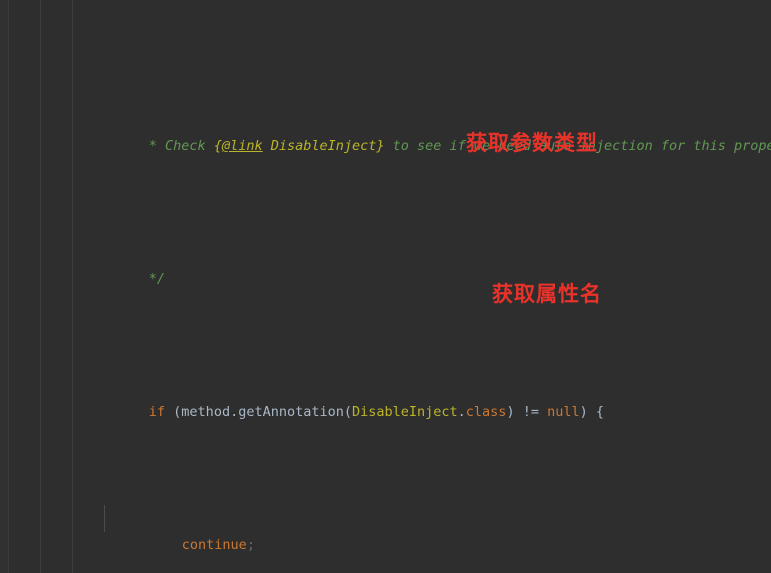  I want to click on token-comment: * Check, so click(181, 145).